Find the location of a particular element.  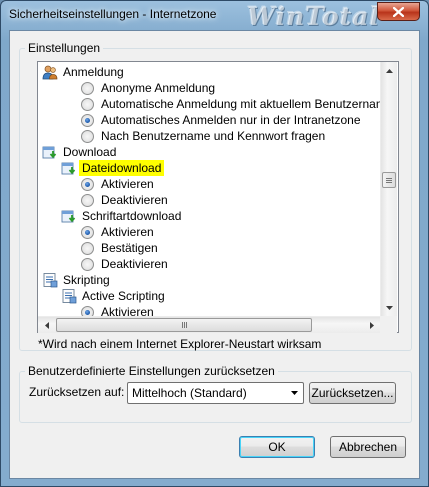

tree-category-category: Anmeldung is located at coordinates (83, 72).